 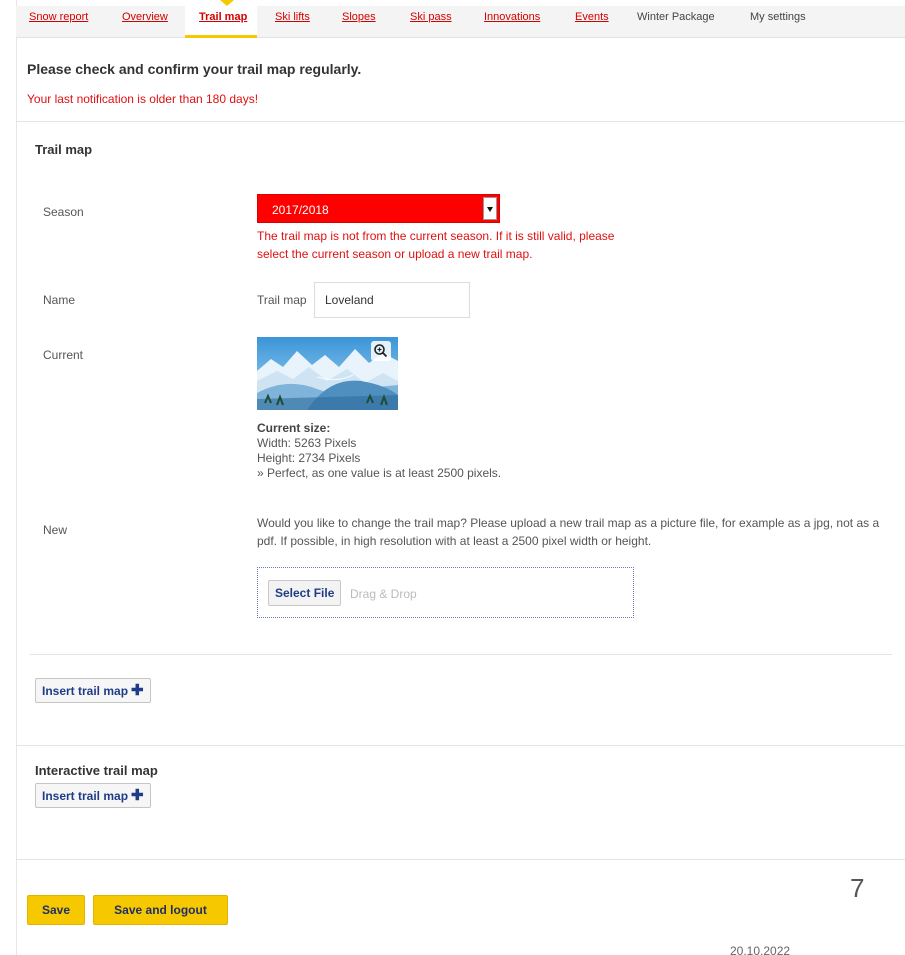 What do you see at coordinates (282, 300) in the screenshot?
I see `name-prefix: Trail map` at bounding box center [282, 300].